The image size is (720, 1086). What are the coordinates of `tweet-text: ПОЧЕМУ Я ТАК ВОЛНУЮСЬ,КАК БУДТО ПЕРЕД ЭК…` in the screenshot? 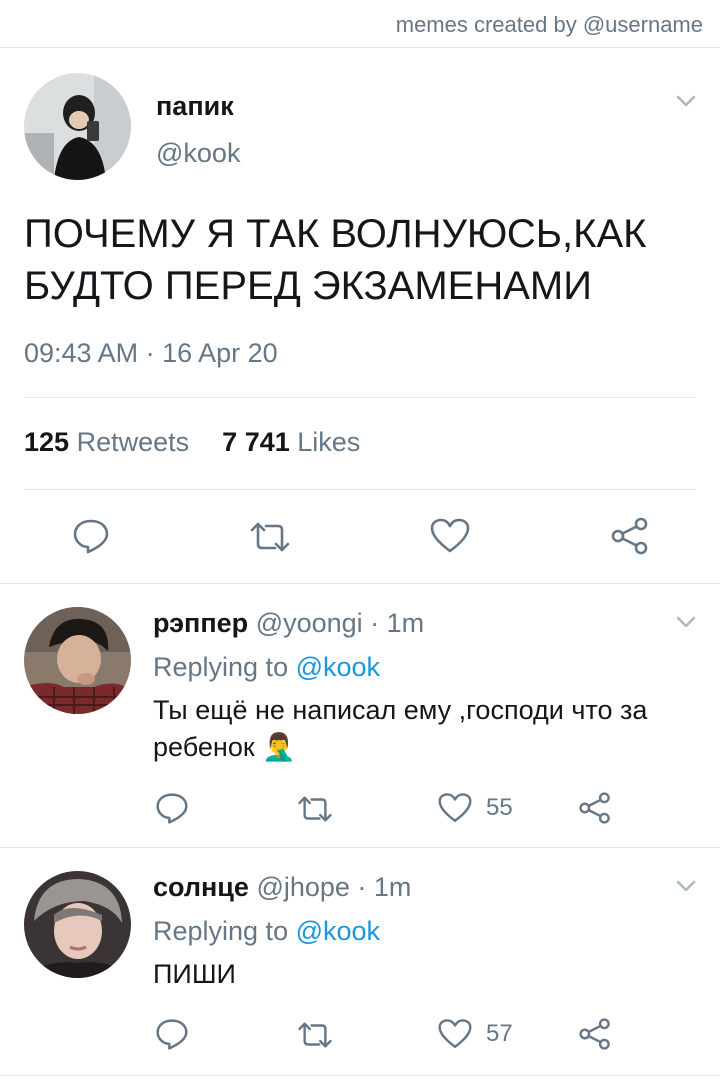 It's located at (335, 260).